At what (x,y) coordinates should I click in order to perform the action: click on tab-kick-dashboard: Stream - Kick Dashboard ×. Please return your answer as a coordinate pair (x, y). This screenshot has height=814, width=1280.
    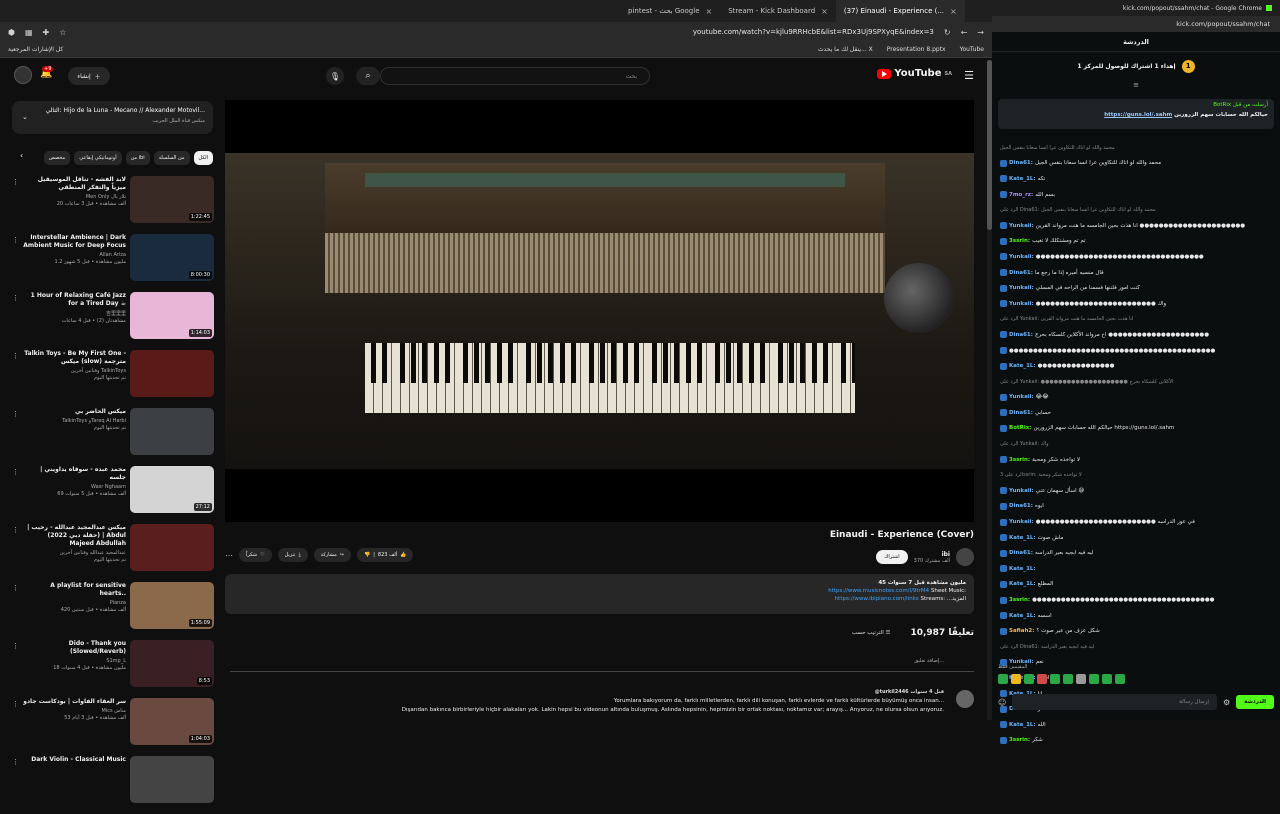
    Looking at the image, I should click on (778, 11).